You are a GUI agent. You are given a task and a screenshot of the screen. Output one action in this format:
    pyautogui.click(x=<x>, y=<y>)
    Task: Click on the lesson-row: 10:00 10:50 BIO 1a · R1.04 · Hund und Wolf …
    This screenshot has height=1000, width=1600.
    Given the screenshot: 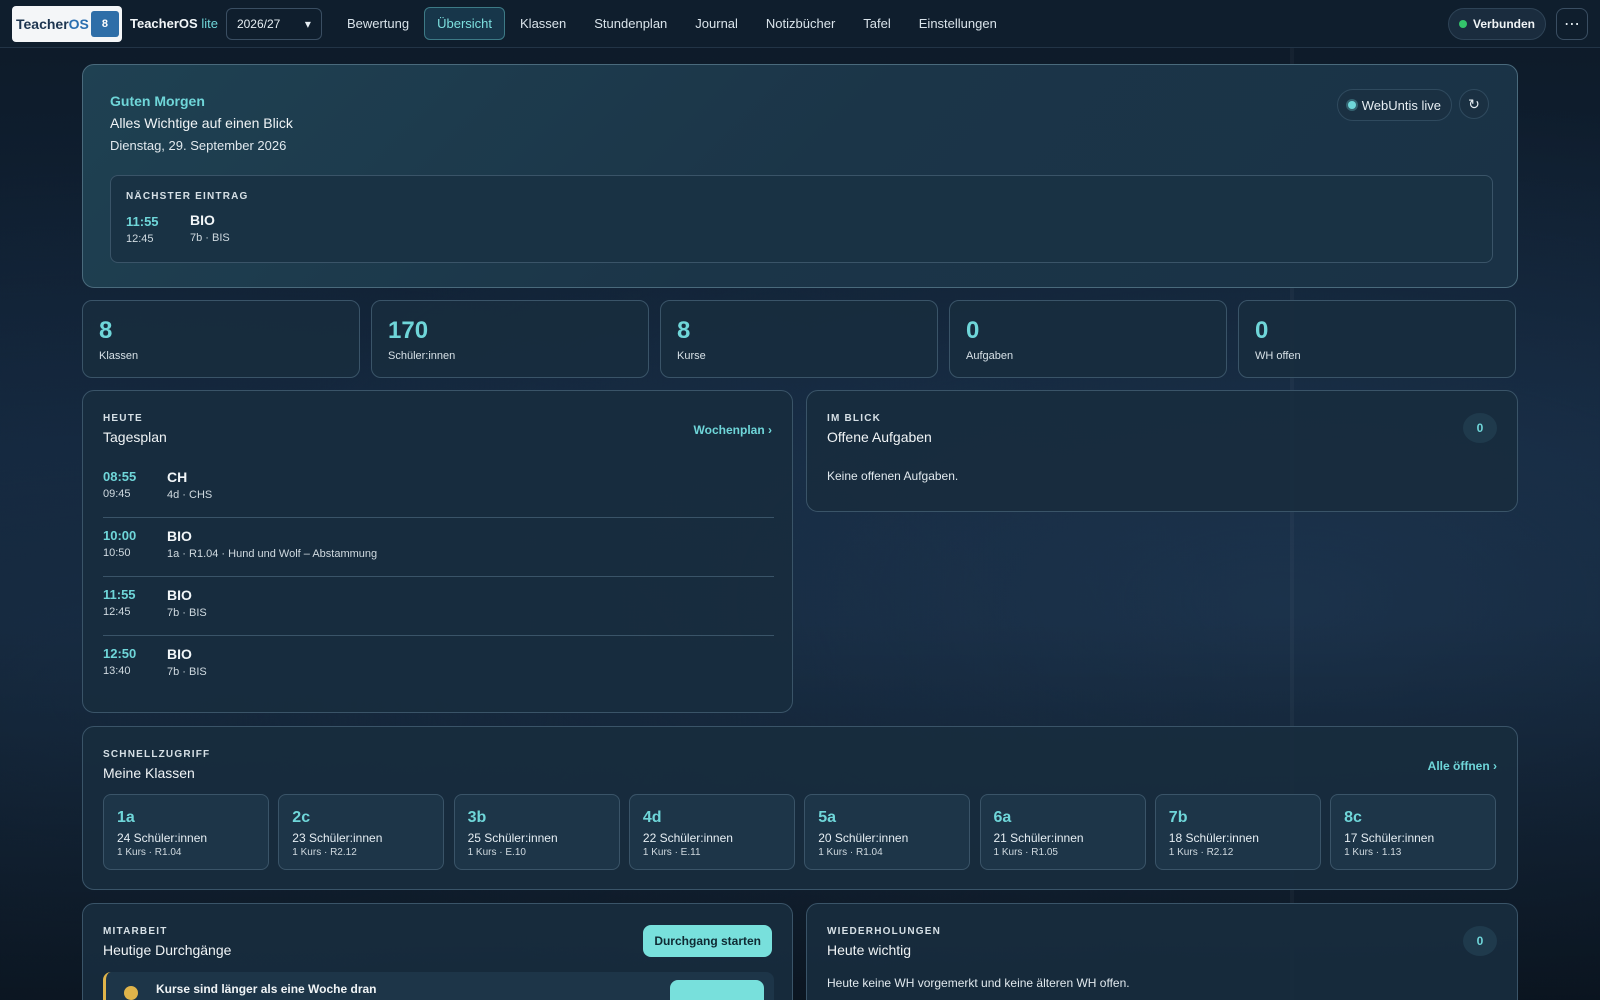 What is the action you would take?
    pyautogui.click(x=438, y=547)
    